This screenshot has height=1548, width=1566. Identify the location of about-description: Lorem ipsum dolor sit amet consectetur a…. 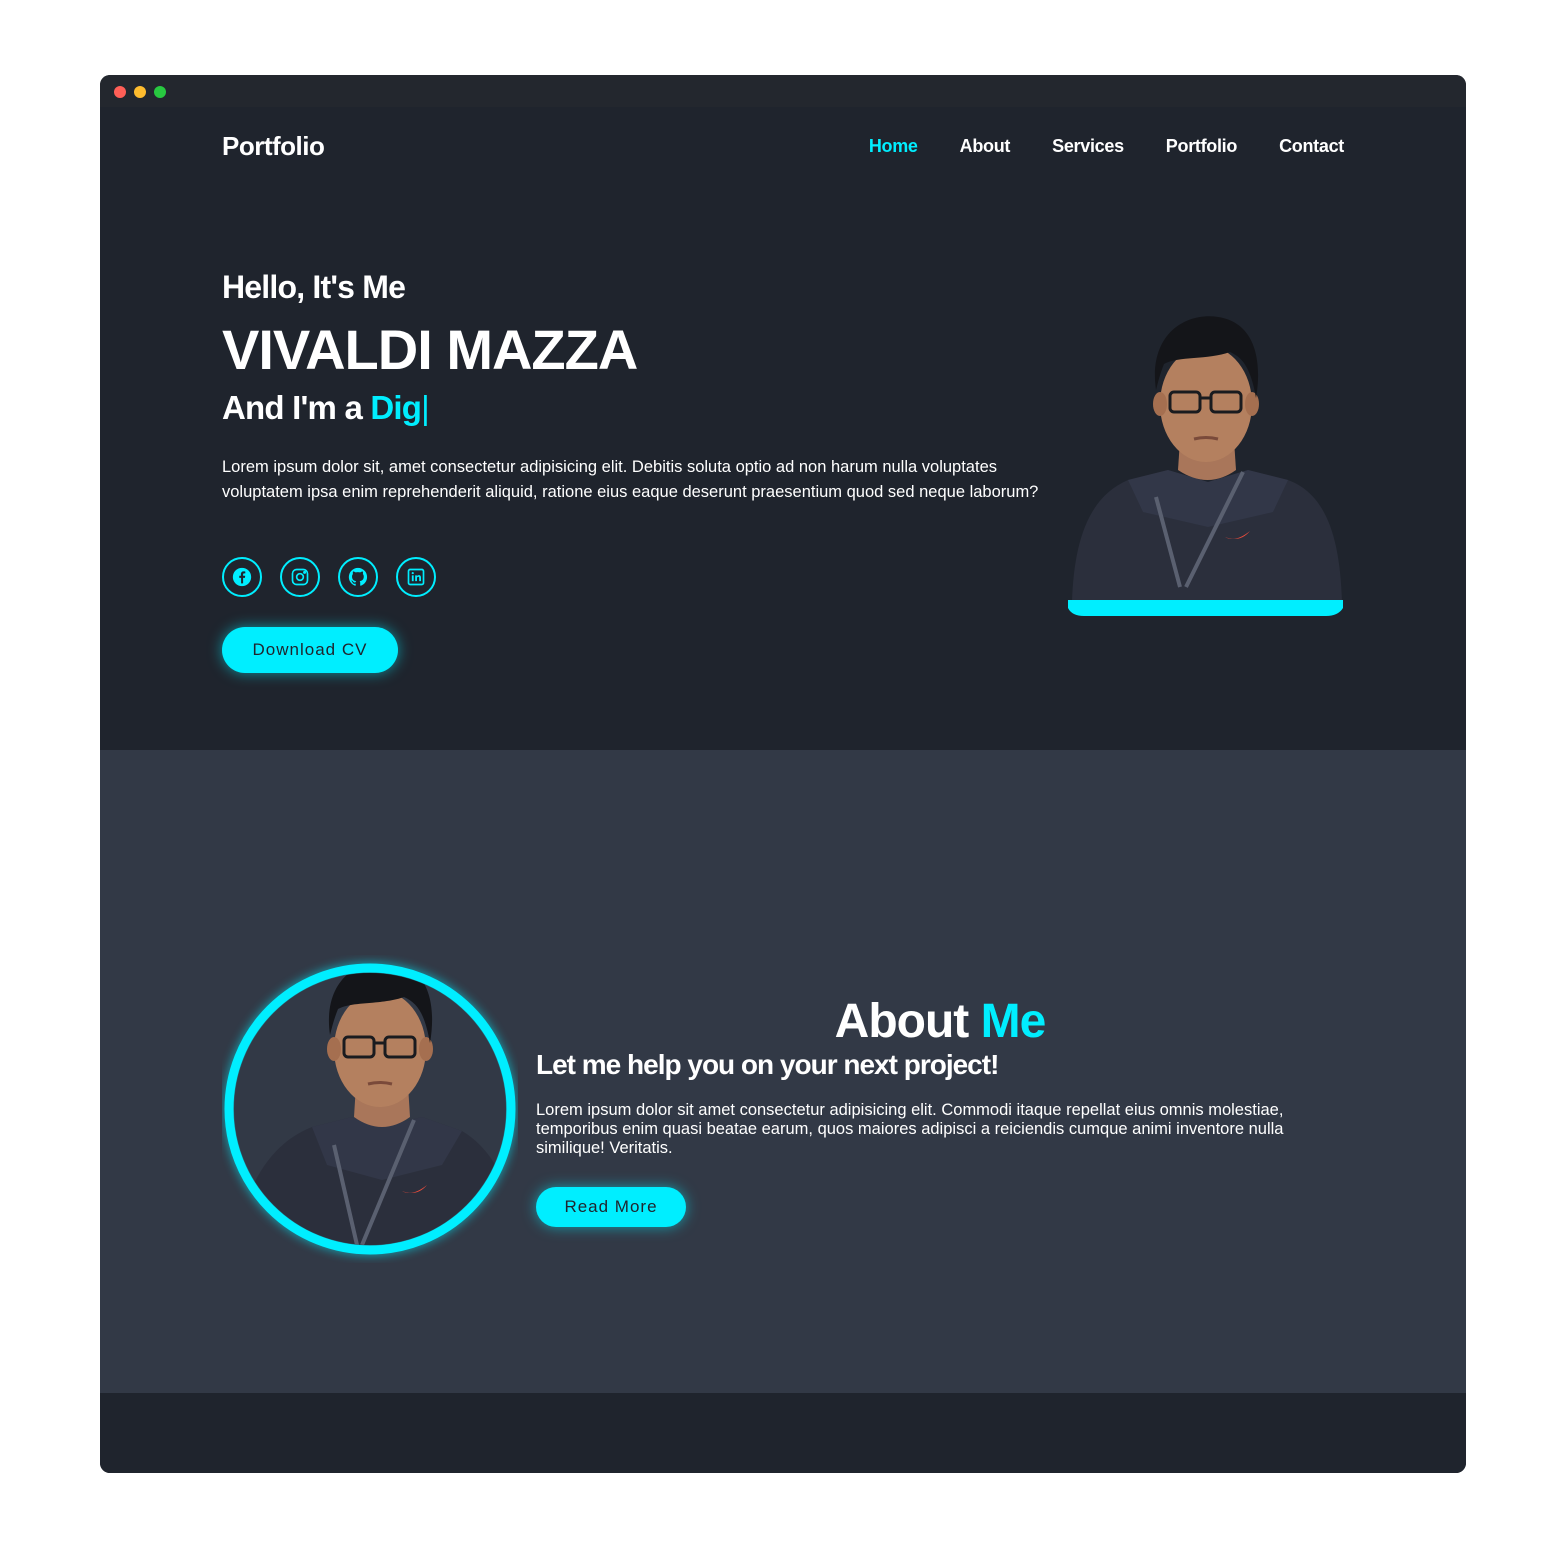
(910, 1129).